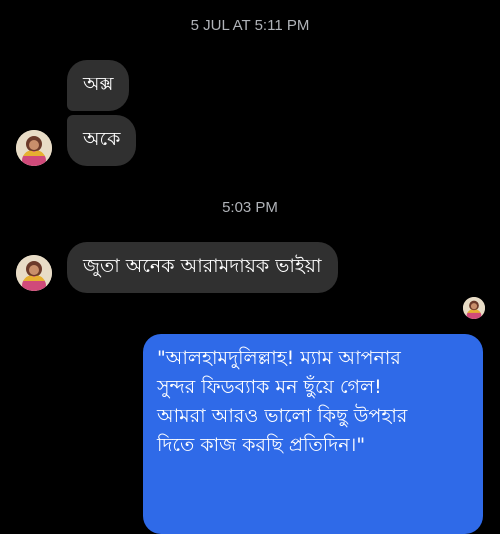 Image resolution: width=500 pixels, height=534 pixels. I want to click on timestamp-divider: 5 JUL AT 5:11 PM, so click(250, 25).